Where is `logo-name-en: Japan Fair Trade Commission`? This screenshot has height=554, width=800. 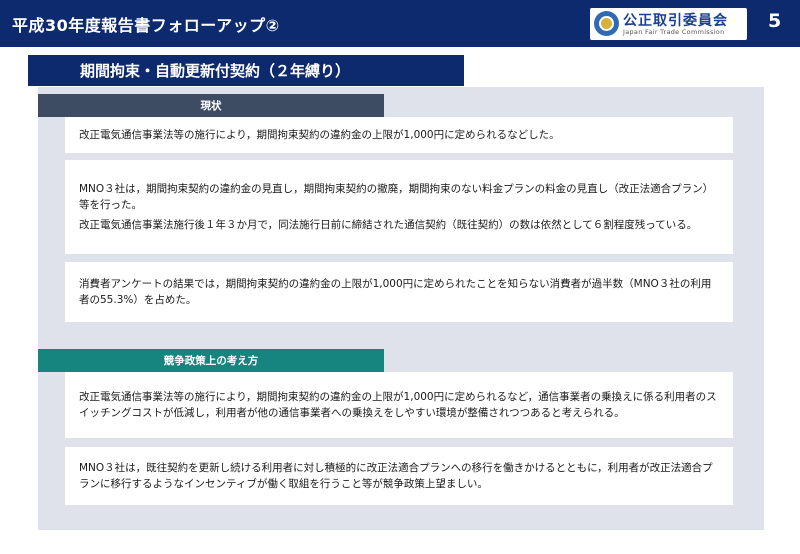 logo-name-en: Japan Fair Trade Commission is located at coordinates (674, 32).